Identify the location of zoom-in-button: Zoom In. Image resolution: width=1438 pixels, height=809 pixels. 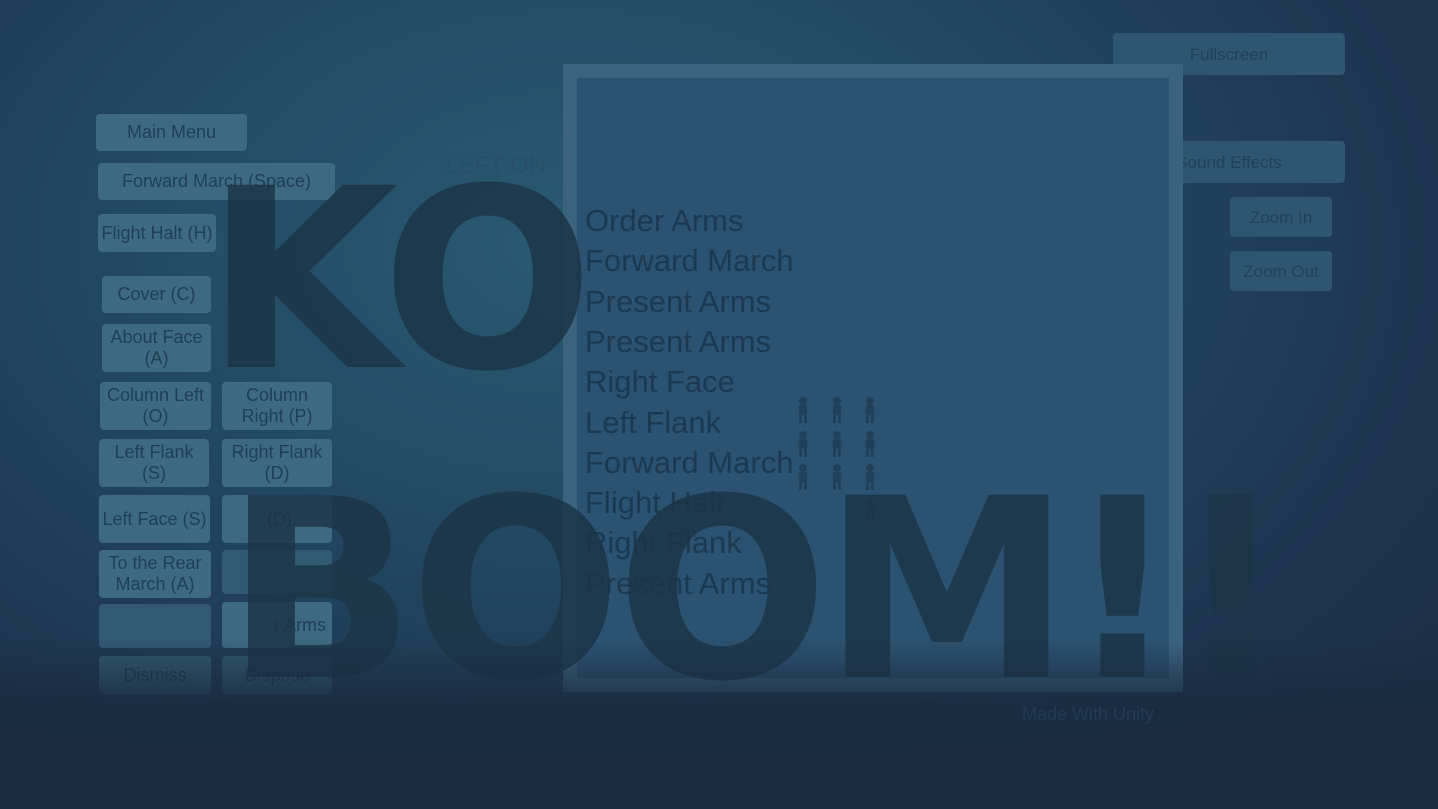
(1281, 217).